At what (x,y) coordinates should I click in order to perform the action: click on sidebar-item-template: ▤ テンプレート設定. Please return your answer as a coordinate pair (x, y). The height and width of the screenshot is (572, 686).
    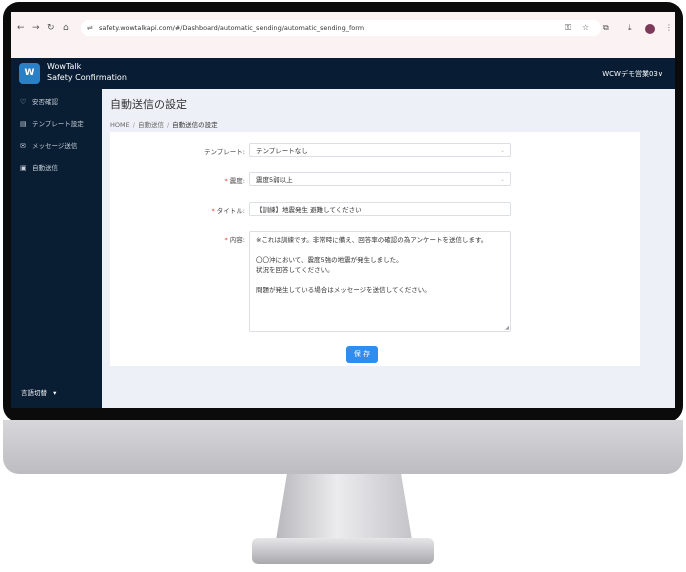
    Looking at the image, I should click on (56, 124).